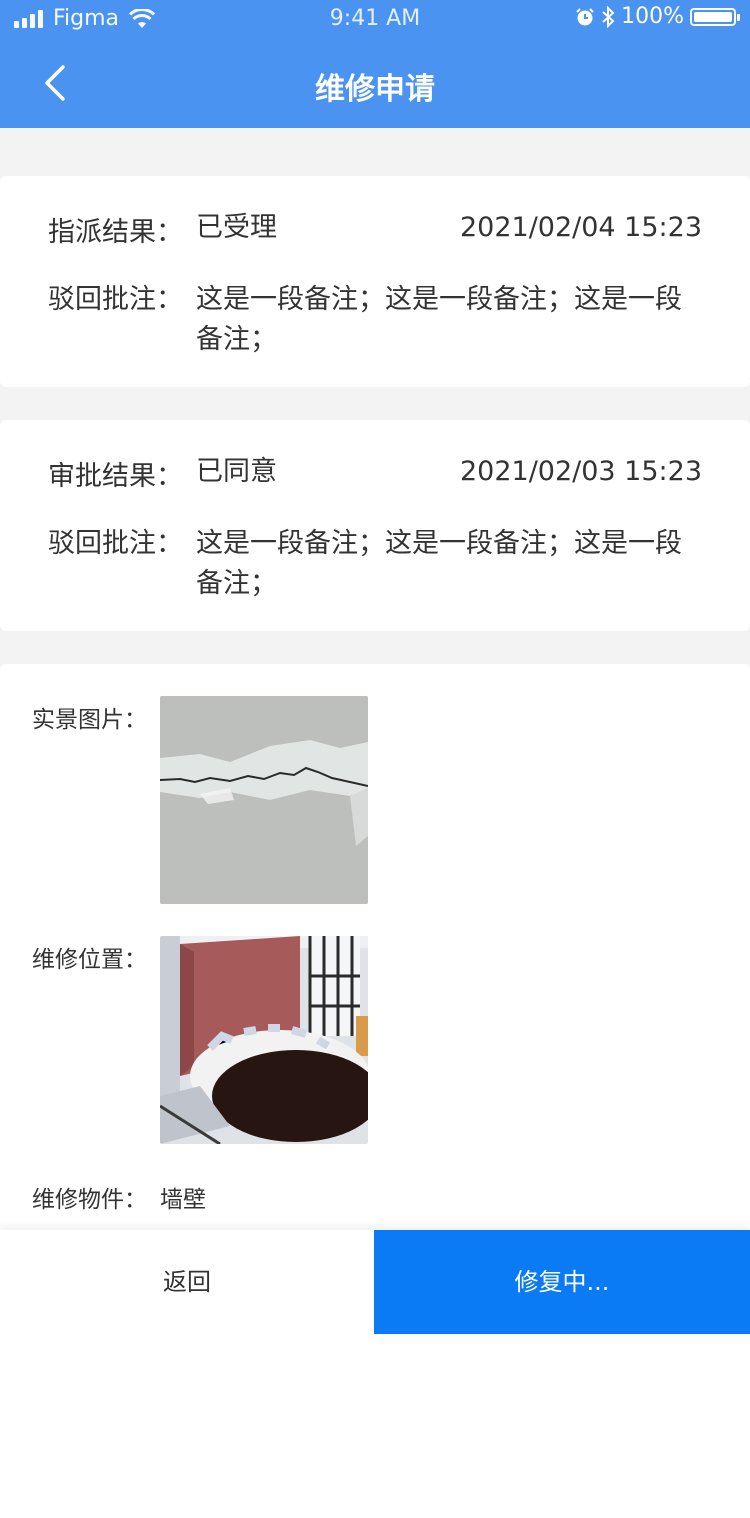 Image resolution: width=750 pixels, height=1518 pixels. I want to click on component-label: 维修物件：, so click(89, 1200).